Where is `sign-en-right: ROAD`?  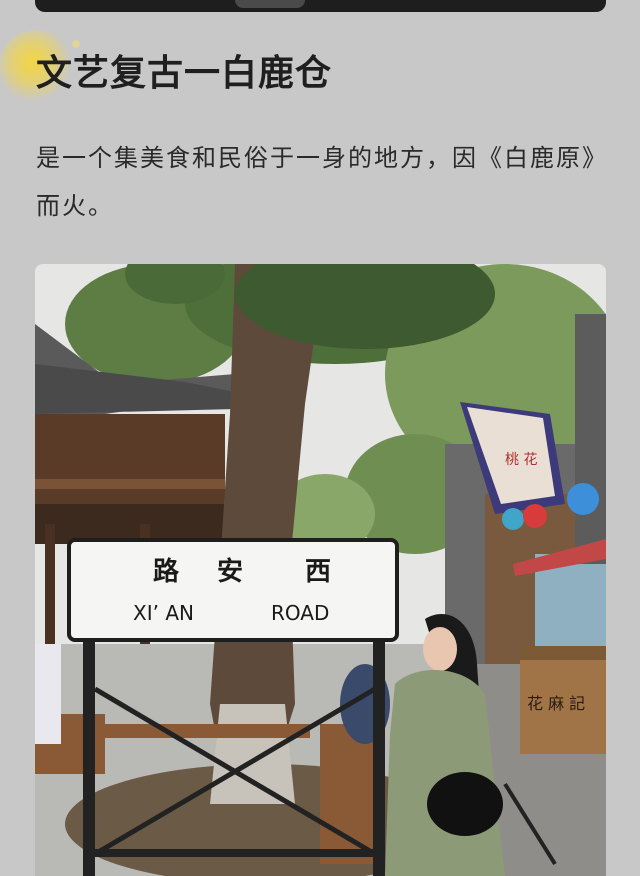
sign-en-right: ROAD is located at coordinates (300, 613).